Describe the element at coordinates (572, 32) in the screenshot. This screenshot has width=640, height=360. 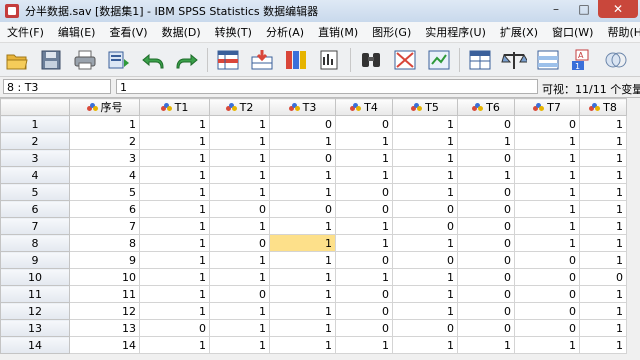
I see `menu-window: 窗口(W)` at that location.